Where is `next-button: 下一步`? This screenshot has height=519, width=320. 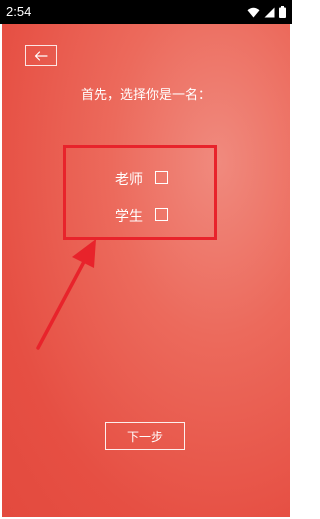 next-button: 下一步 is located at coordinates (145, 436).